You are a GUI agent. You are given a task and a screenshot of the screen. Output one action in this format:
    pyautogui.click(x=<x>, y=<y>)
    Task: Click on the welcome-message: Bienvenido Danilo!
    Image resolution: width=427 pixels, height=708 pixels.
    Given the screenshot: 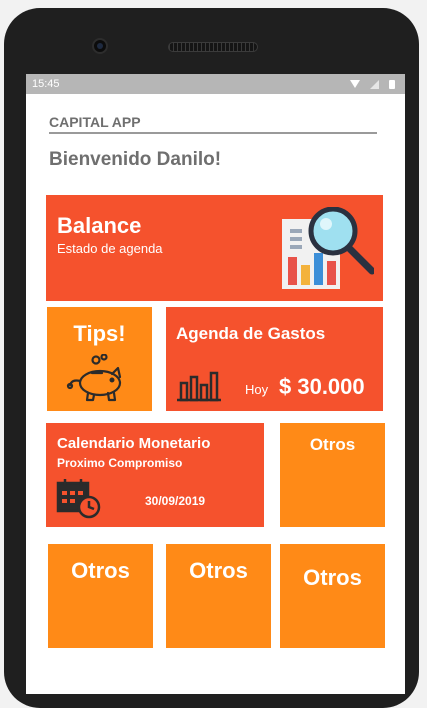 What is the action you would take?
    pyautogui.click(x=135, y=159)
    